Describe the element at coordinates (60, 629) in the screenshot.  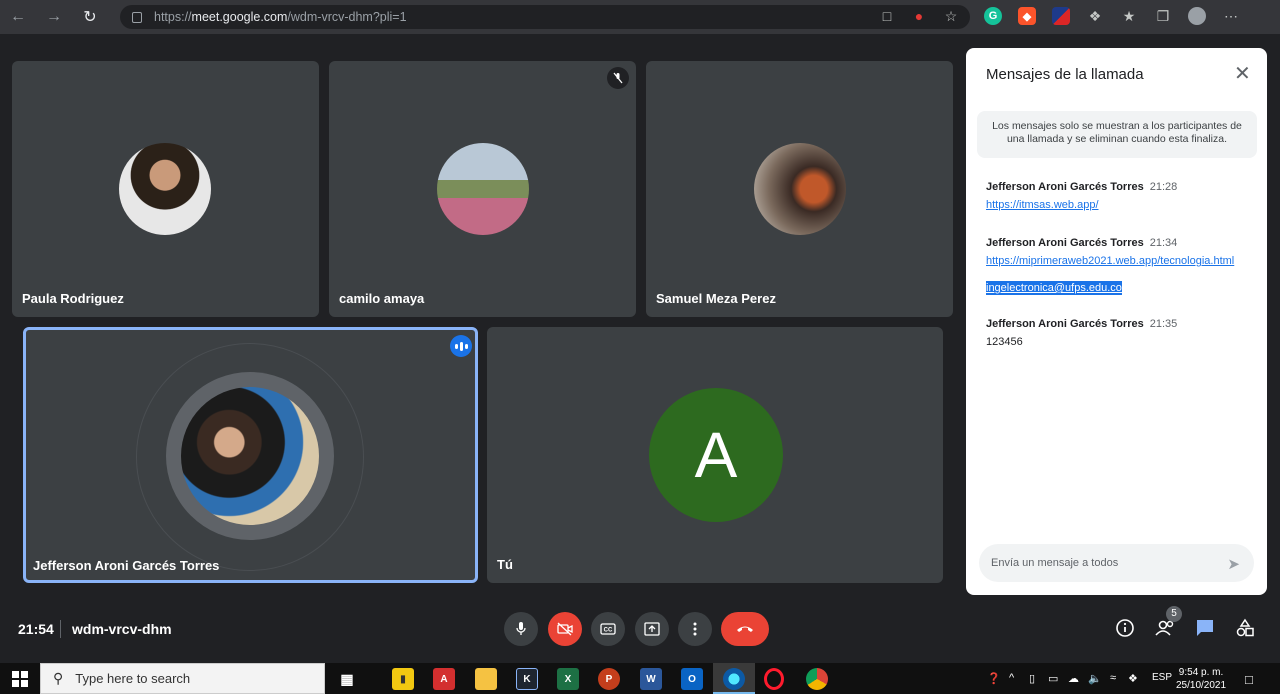
I see `divider` at that location.